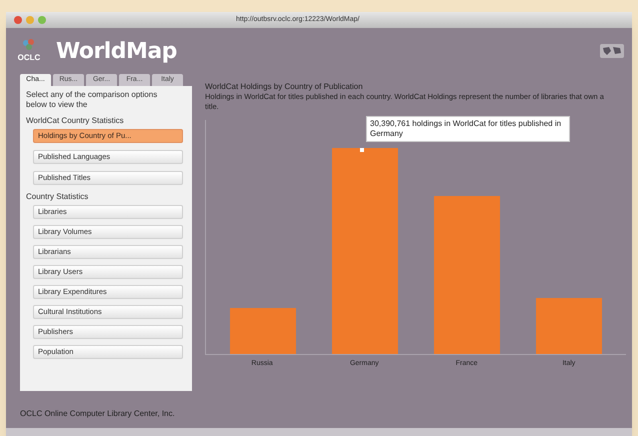 The height and width of the screenshot is (436, 638). What do you see at coordinates (284, 87) in the screenshot?
I see `chart-title: WorldCat Holdings by Country of Publication` at bounding box center [284, 87].